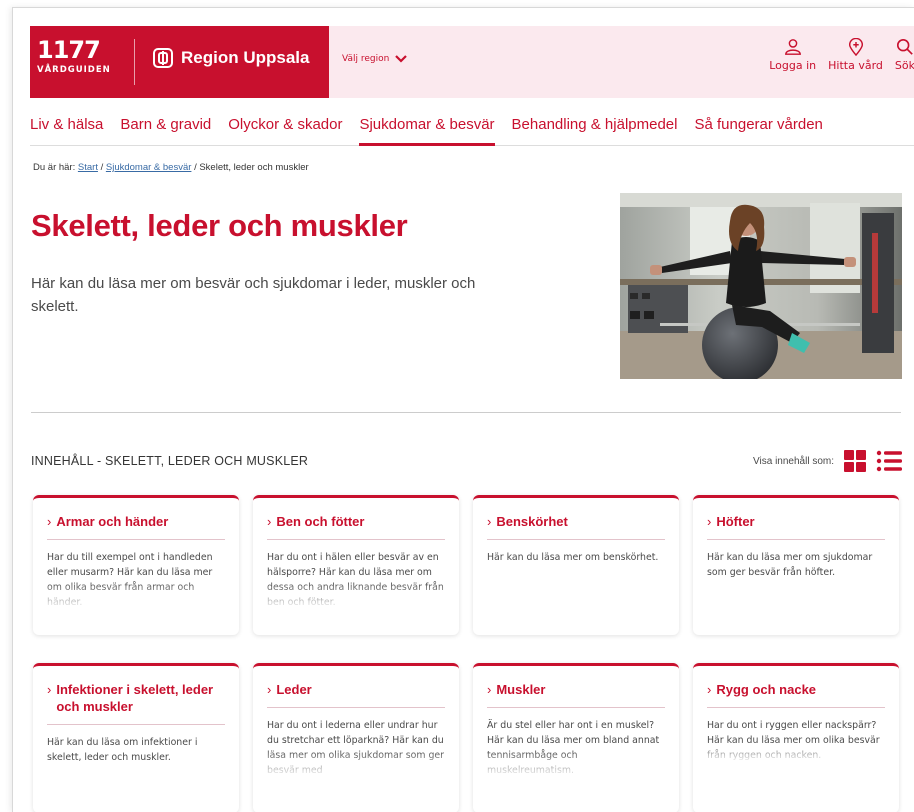 The width and height of the screenshot is (914, 812). What do you see at coordinates (163, 58) in the screenshot?
I see `region-emblem-icon` at bounding box center [163, 58].